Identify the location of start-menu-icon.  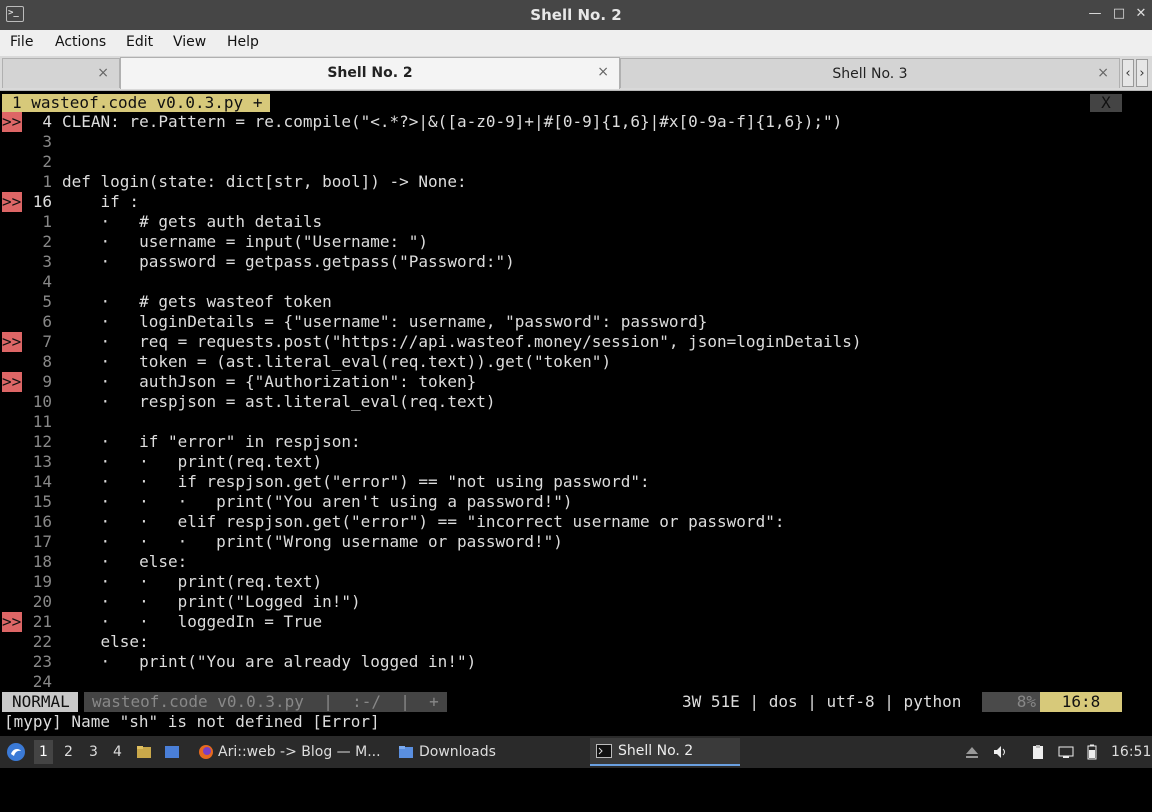
(16, 752).